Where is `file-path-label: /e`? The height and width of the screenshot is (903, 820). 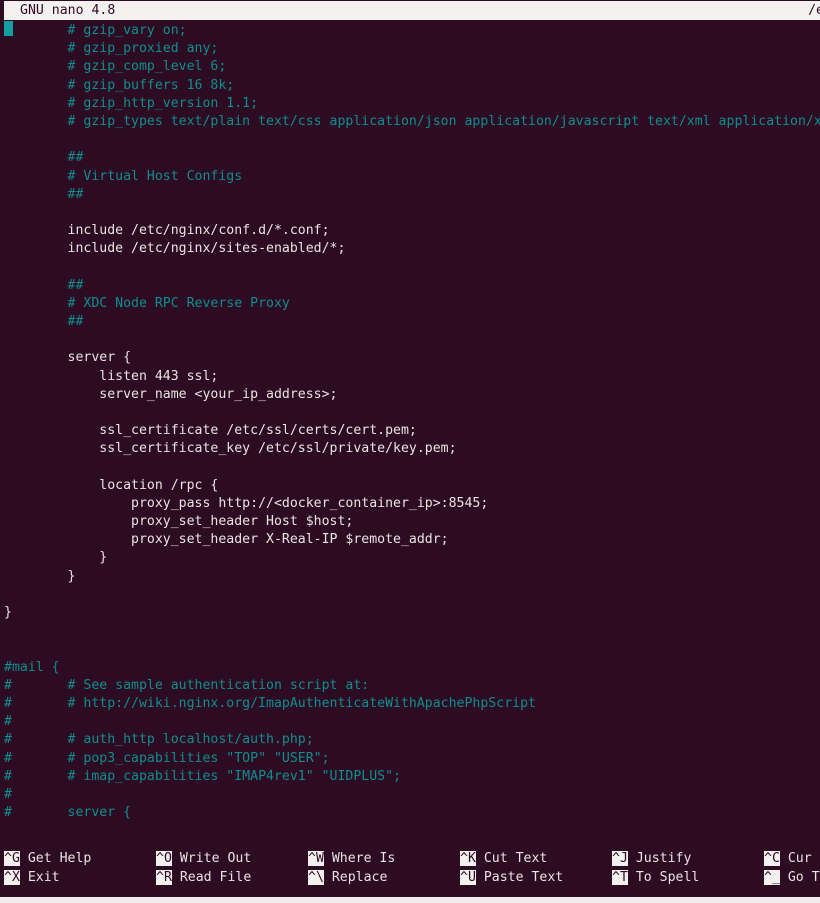
file-path-label: /e is located at coordinates (814, 10).